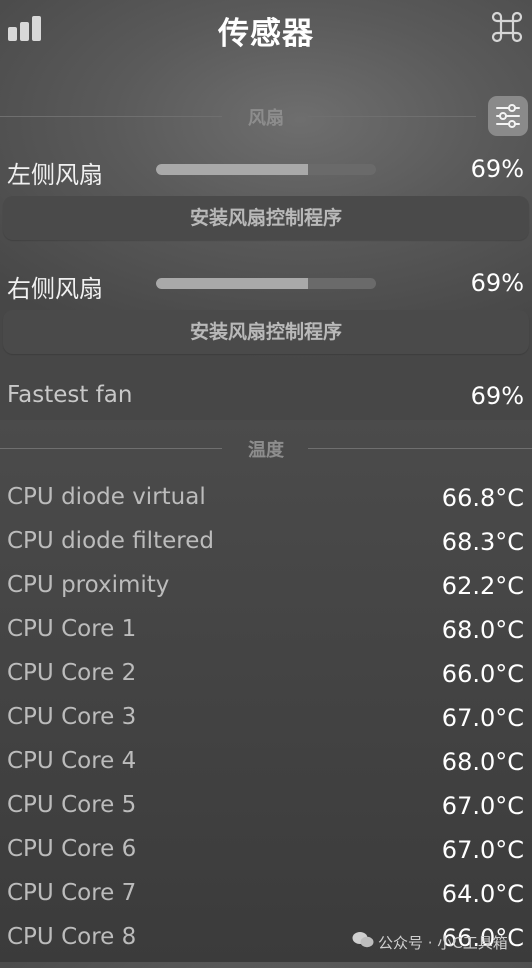 The height and width of the screenshot is (968, 532). Describe the element at coordinates (497, 283) in the screenshot. I see `fan-value-right: 69%` at that location.